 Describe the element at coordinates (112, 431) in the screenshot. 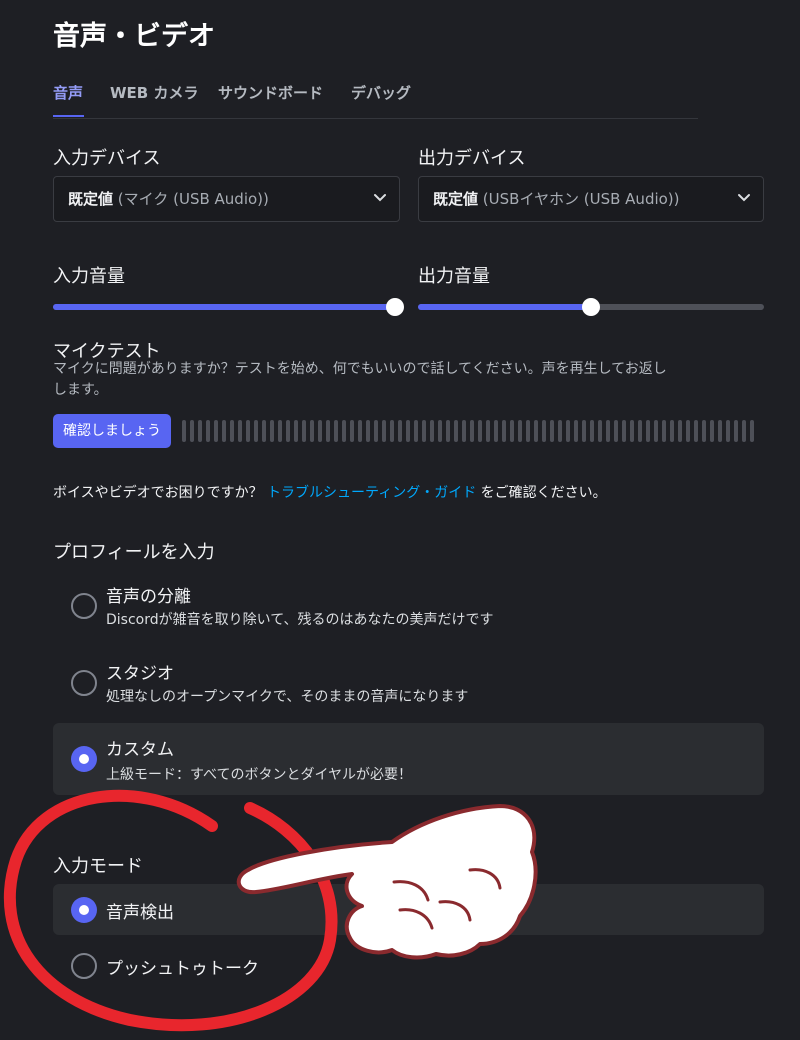

I see `mic-test-button: 確認しましょう` at that location.